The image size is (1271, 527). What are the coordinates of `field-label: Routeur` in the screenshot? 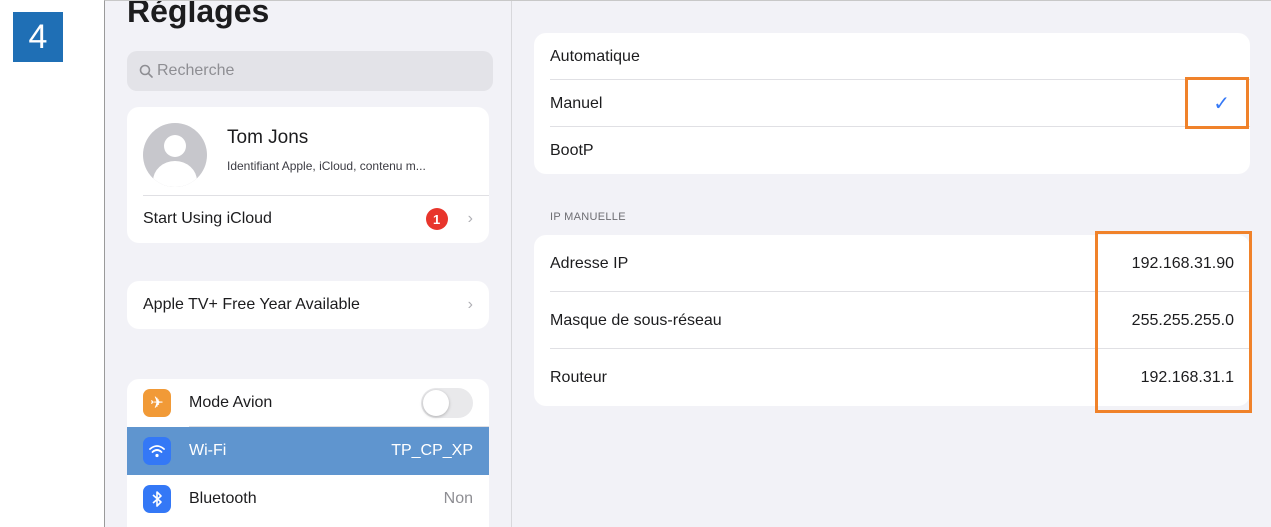 It's located at (578, 377).